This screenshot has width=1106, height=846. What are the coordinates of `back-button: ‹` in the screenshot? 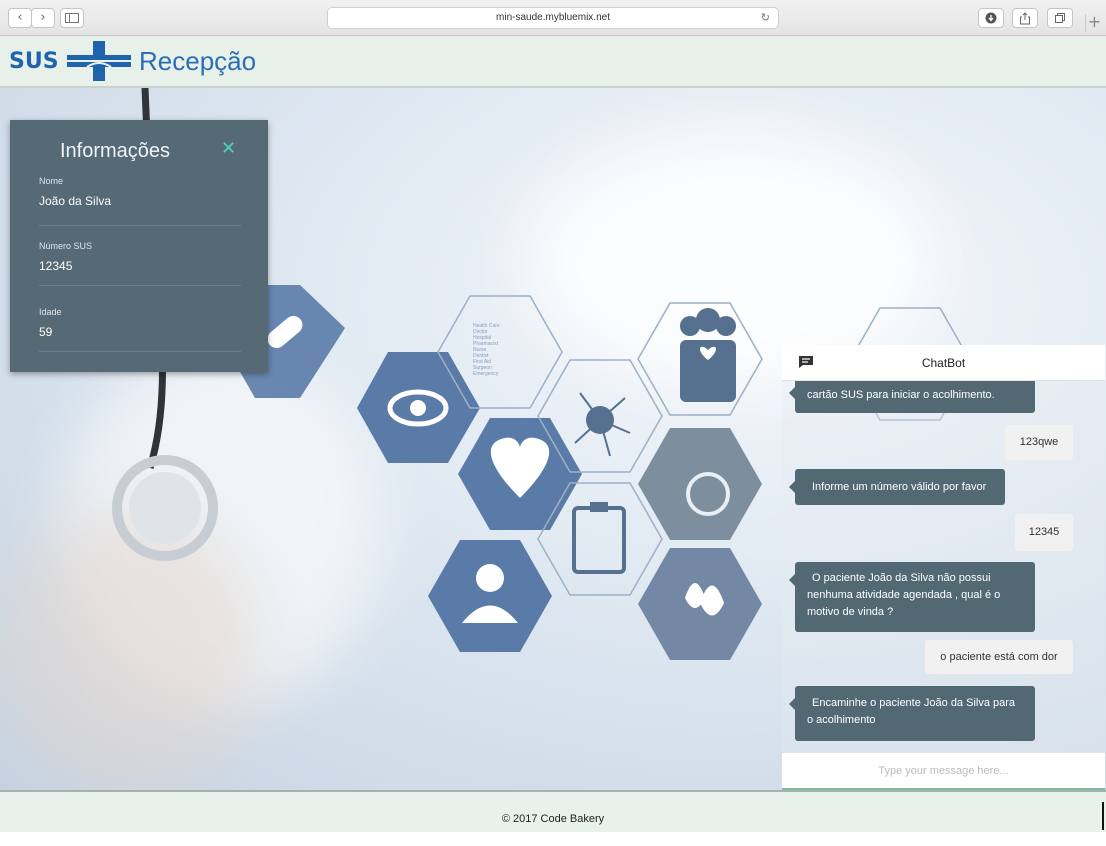 It's located at (20, 18).